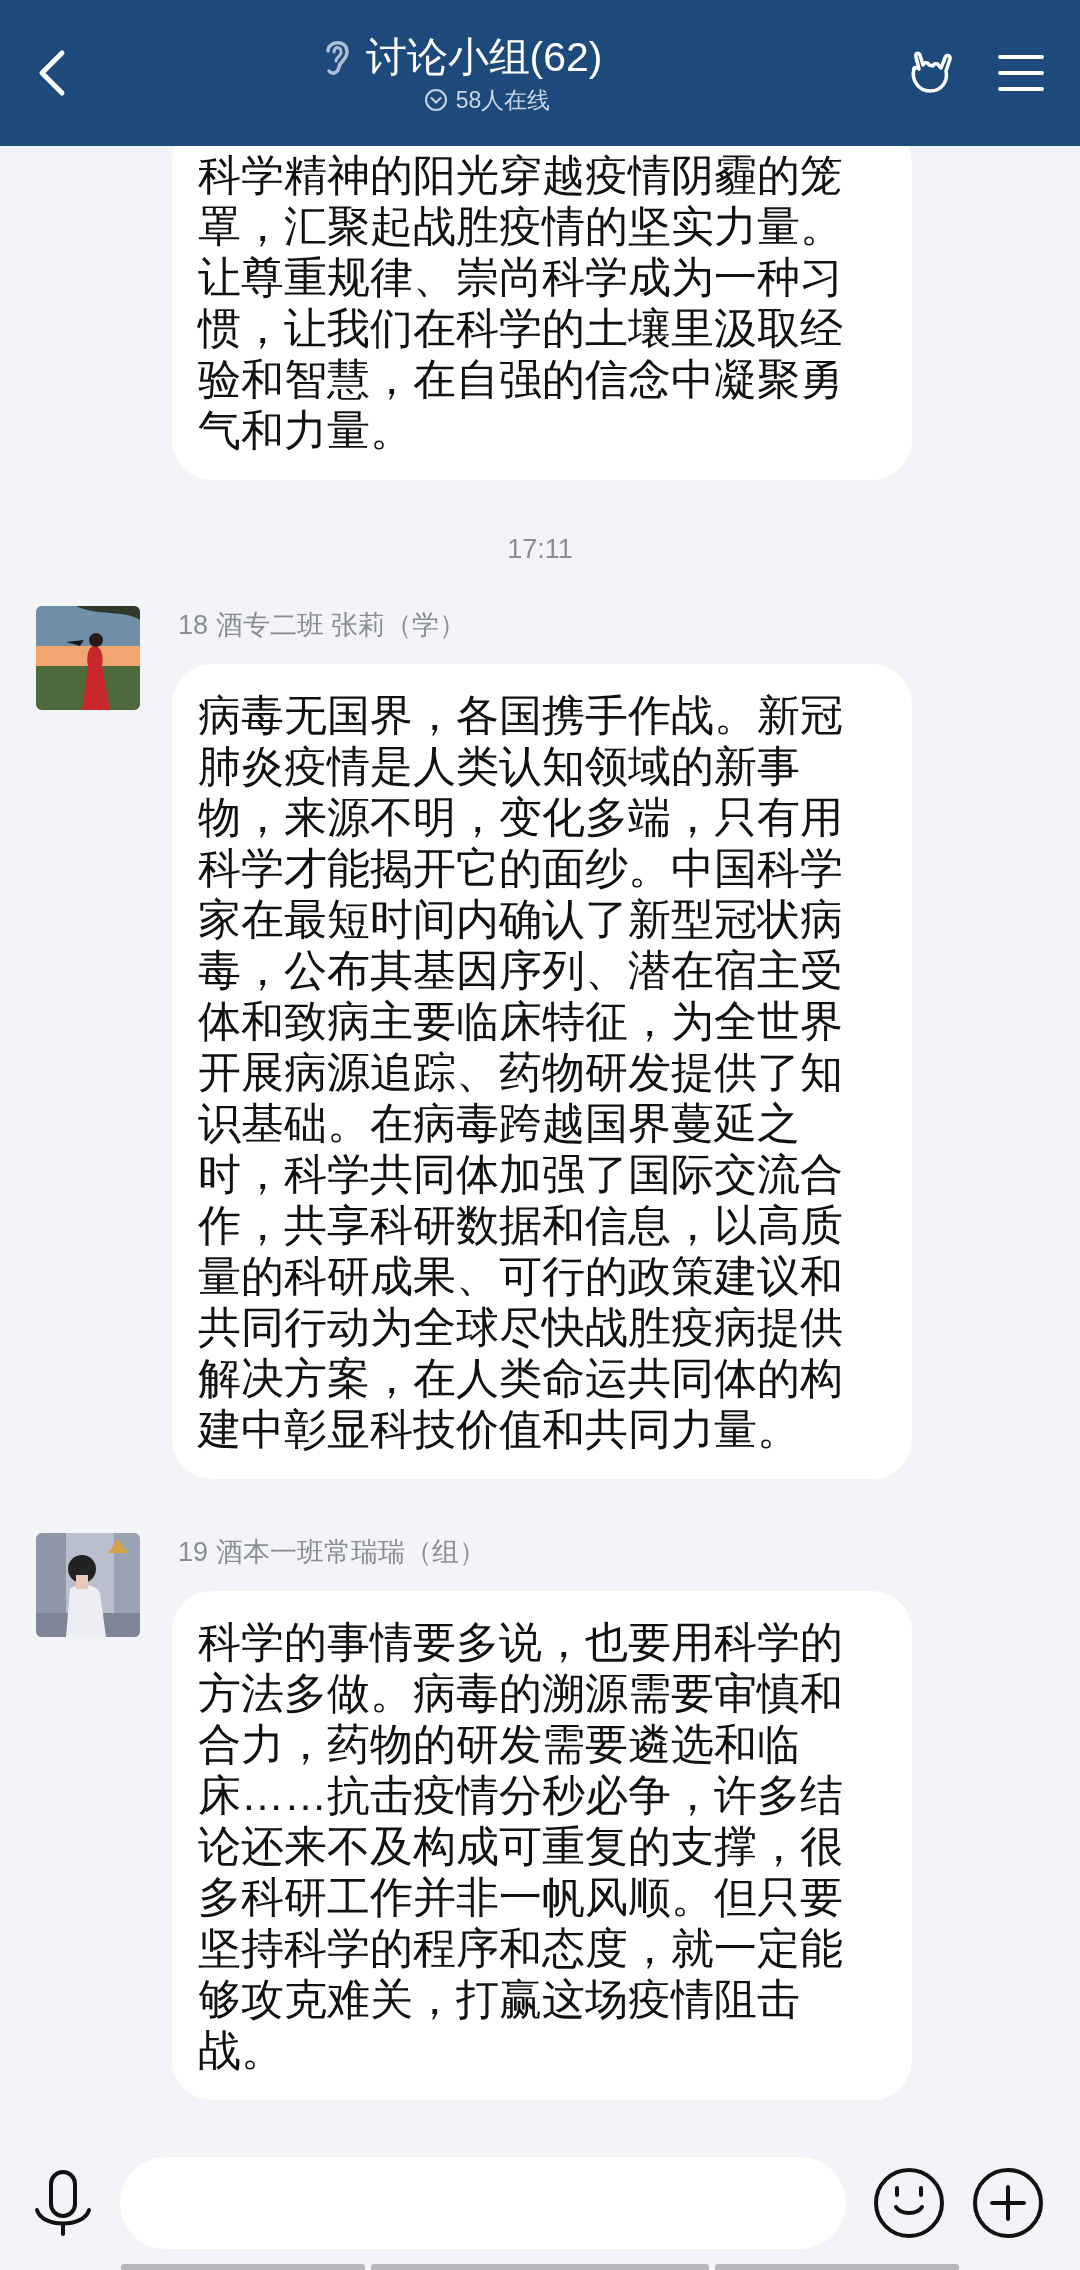 This screenshot has height=2270, width=1080. What do you see at coordinates (909, 2203) in the screenshot?
I see `emoji-icon` at bounding box center [909, 2203].